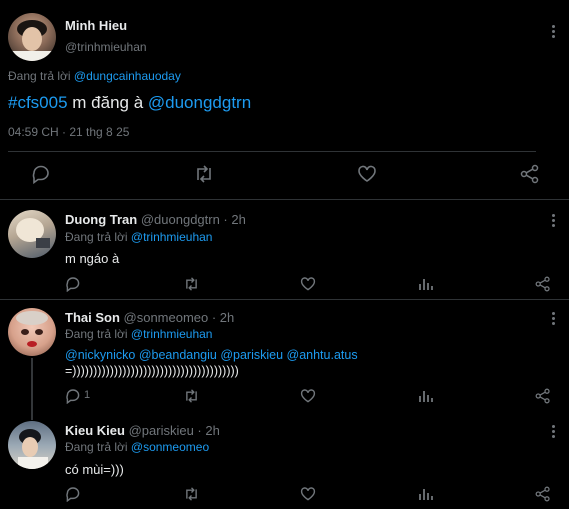 This screenshot has height=509, width=569. Describe the element at coordinates (193, 219) in the screenshot. I see `author-handle-time: @duongdgtrn · 2h` at that location.